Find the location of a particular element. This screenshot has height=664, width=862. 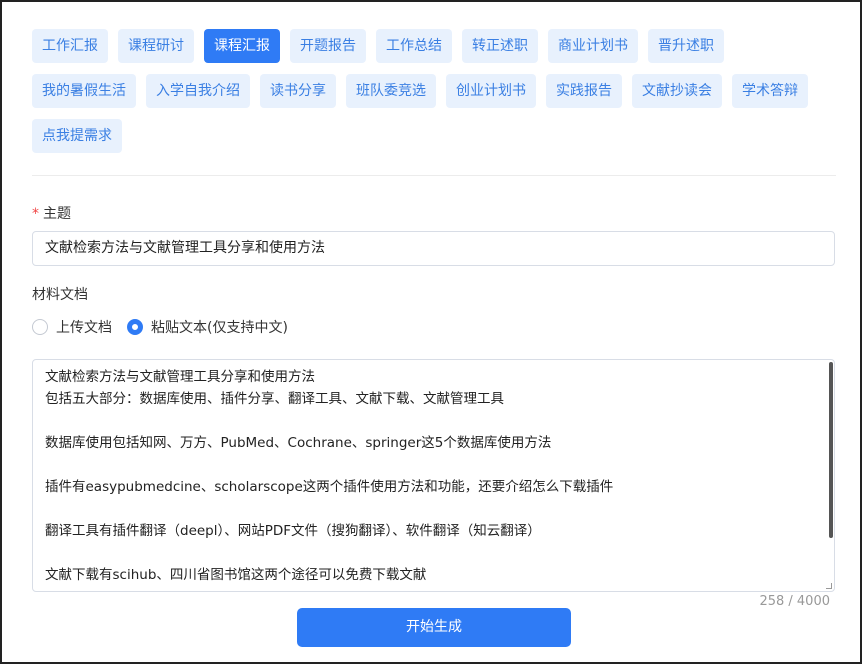

tag-button: 学术答辩 is located at coordinates (770, 91).